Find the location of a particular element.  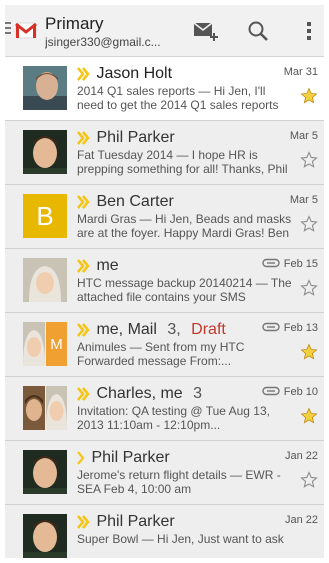

thread-snippet: Super Bowl — Hi Jen, Just want to ask is located at coordinates (180, 539).